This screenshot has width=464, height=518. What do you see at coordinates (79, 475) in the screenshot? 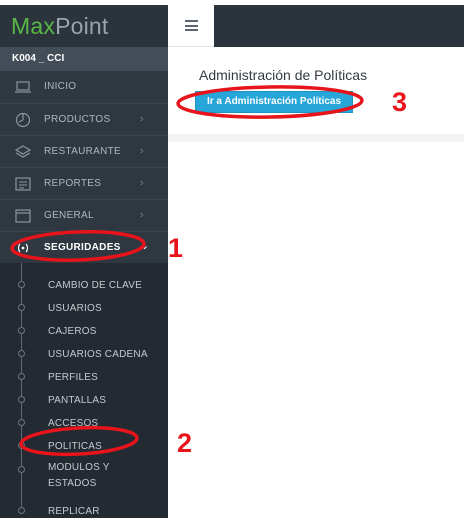
I see `submenu-label: MODULOS Y ESTADOS` at bounding box center [79, 475].